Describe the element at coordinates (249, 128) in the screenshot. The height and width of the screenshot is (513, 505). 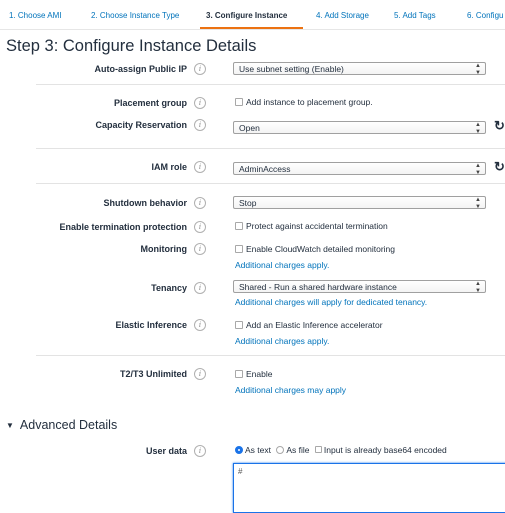
I see `capacity-reservation-value: Open` at that location.